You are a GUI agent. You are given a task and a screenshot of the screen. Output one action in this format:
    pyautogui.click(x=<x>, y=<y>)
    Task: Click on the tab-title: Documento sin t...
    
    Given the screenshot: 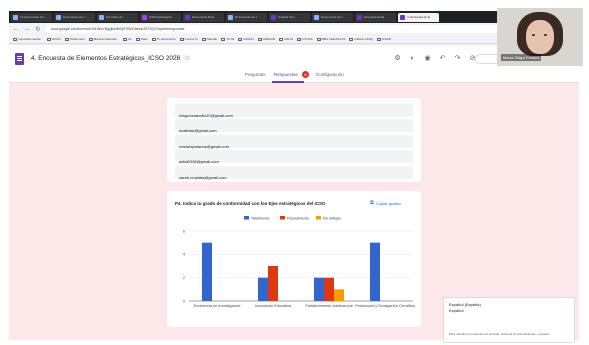 What is the action you would take?
    pyautogui.click(x=75, y=17)
    